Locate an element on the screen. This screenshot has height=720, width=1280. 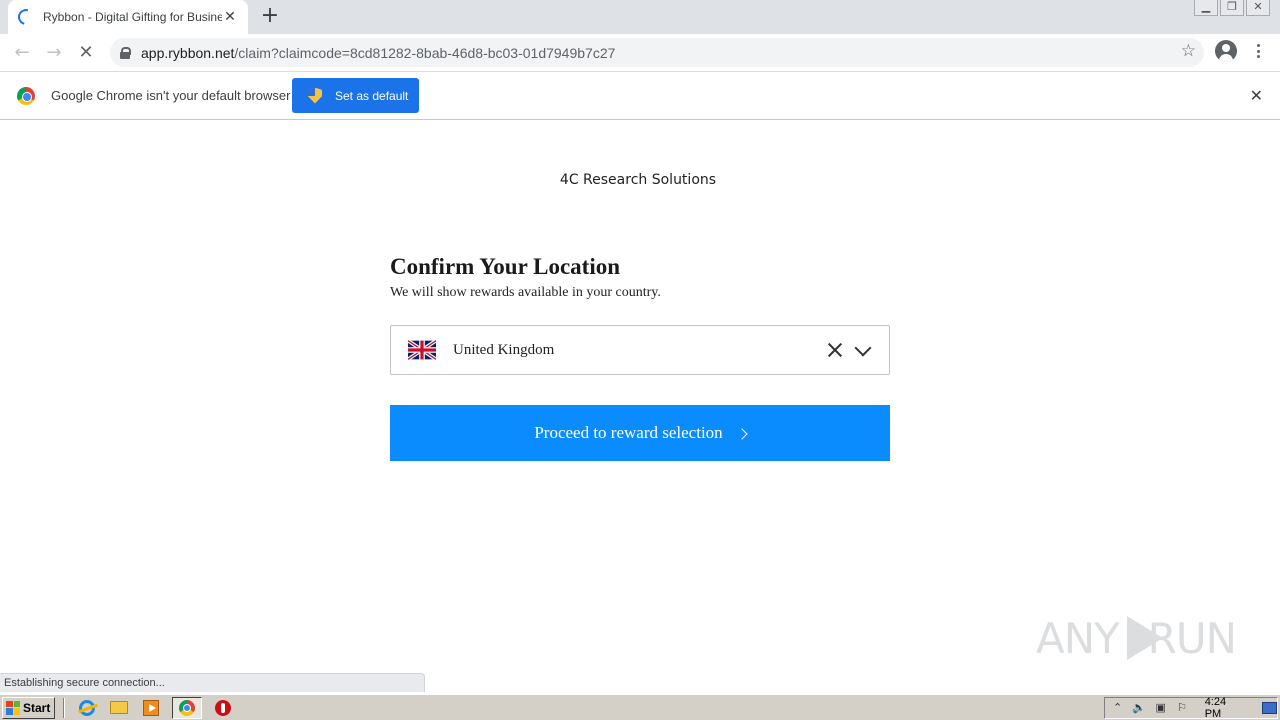
menu-kebab-icon is located at coordinates (1258, 51).